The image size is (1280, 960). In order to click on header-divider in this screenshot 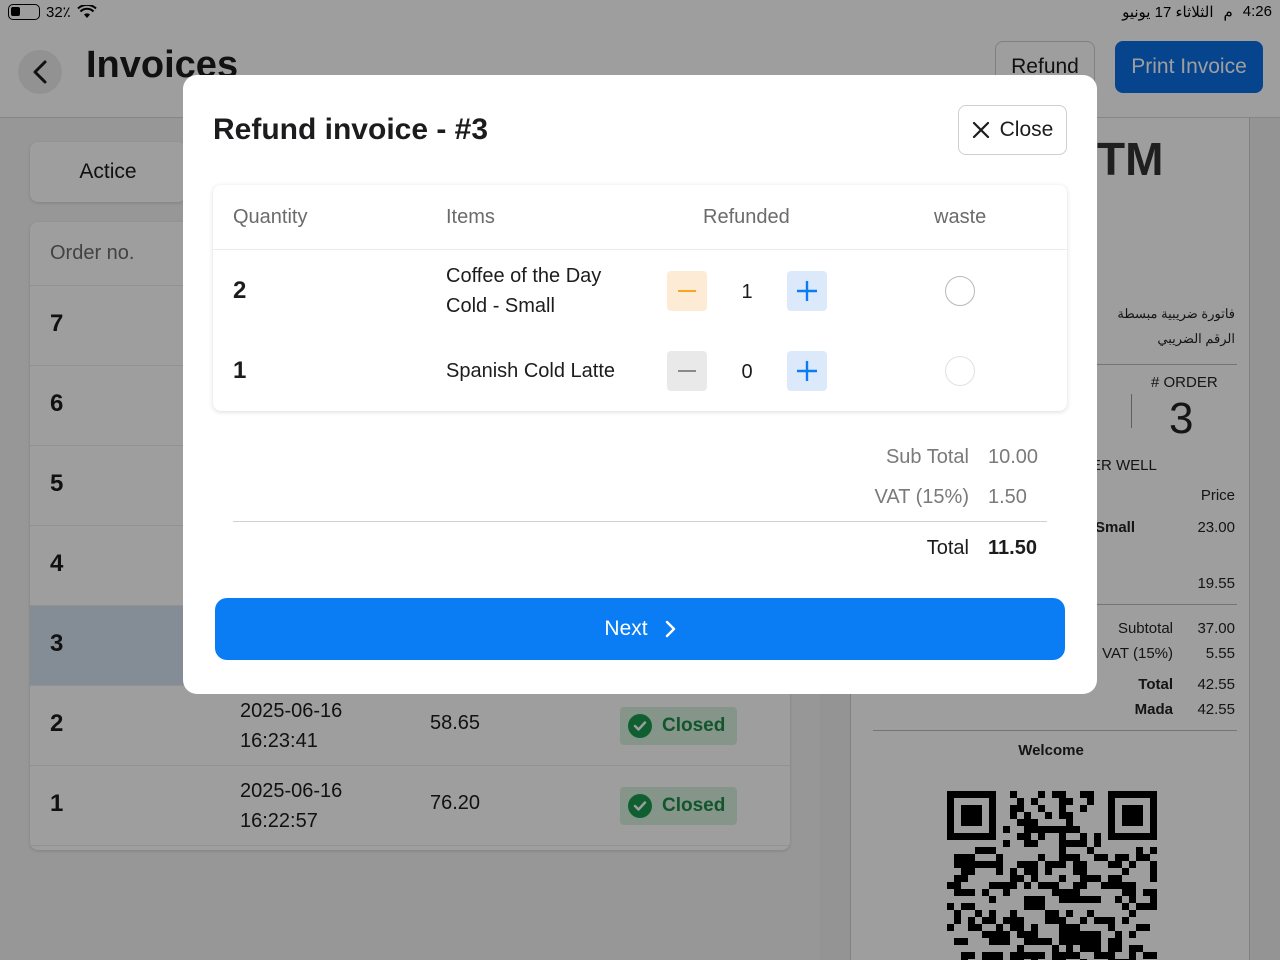, I will do `click(640, 249)`.